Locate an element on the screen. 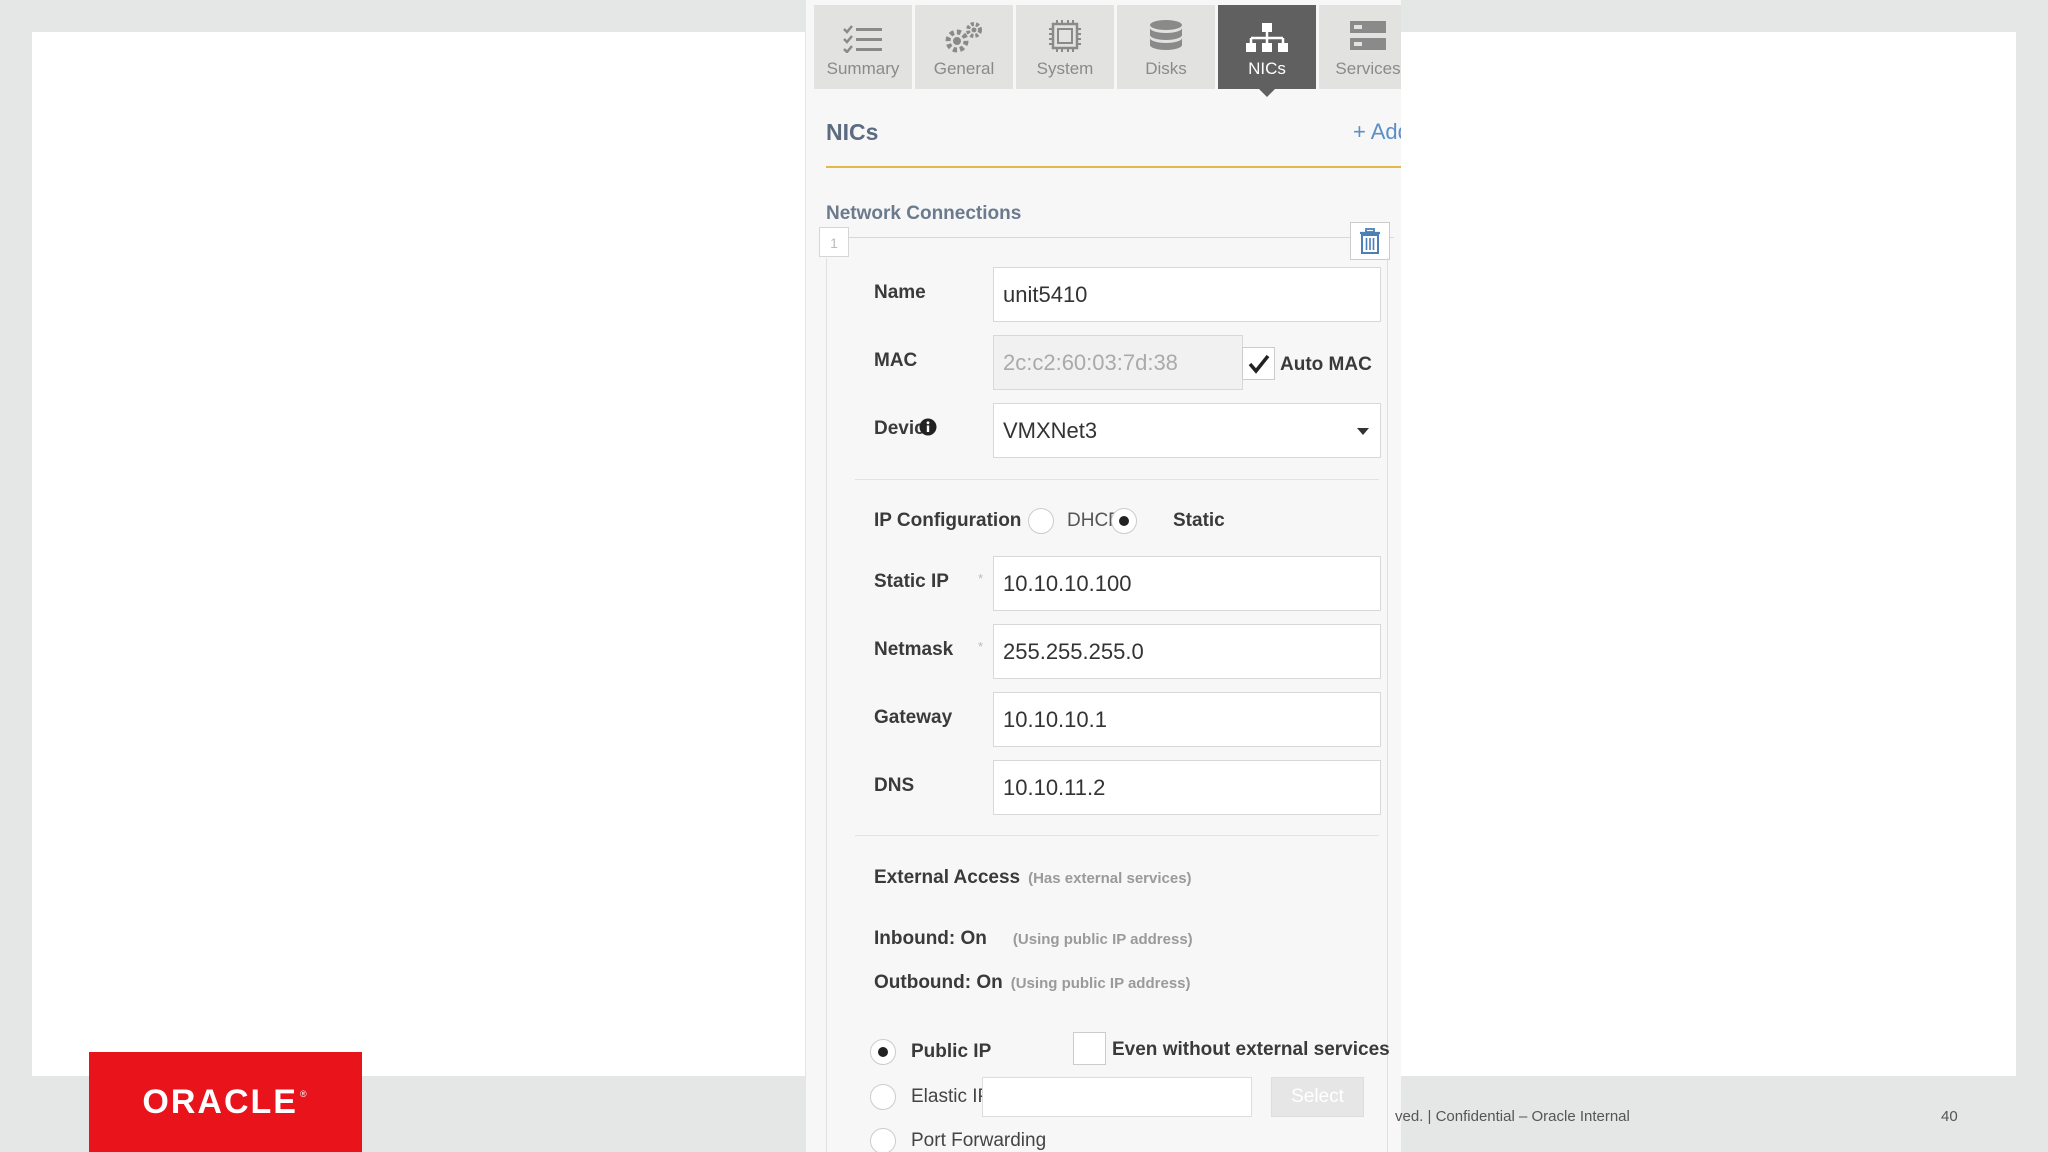 This screenshot has width=2048, height=1152. inbound-status: Inbound: On (Using public IP address) is located at coordinates (1033, 939).